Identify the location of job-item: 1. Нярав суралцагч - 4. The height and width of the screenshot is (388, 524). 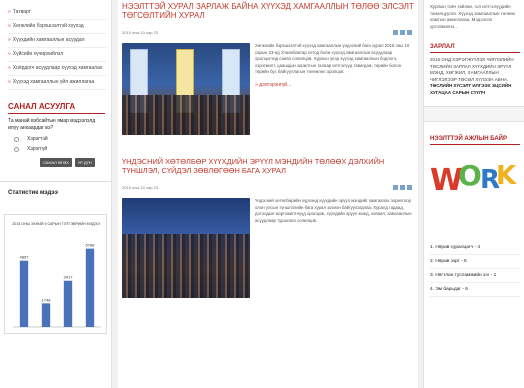
(475, 248).